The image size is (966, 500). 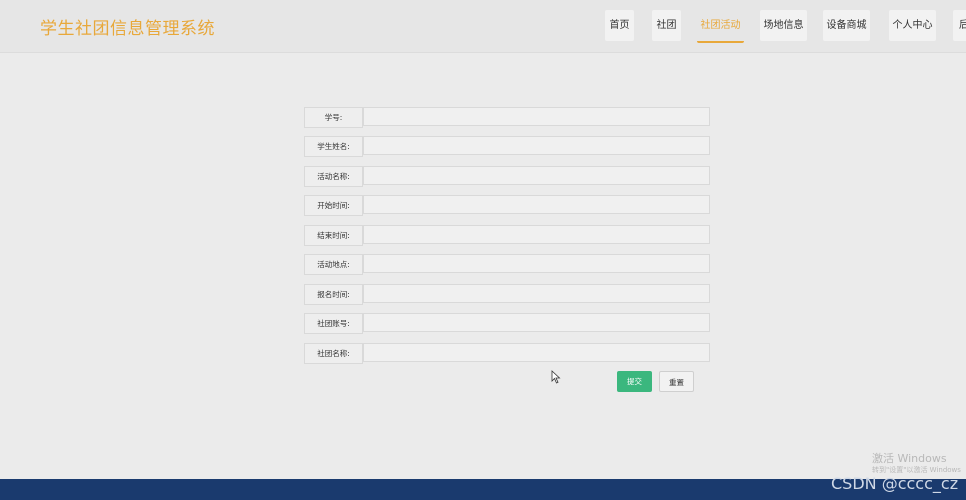 What do you see at coordinates (483, 26) in the screenshot?
I see `top-header: 学生社团信息管理系统 首页 社团 社团活动 场地信息 设备商城 个人中心 后` at bounding box center [483, 26].